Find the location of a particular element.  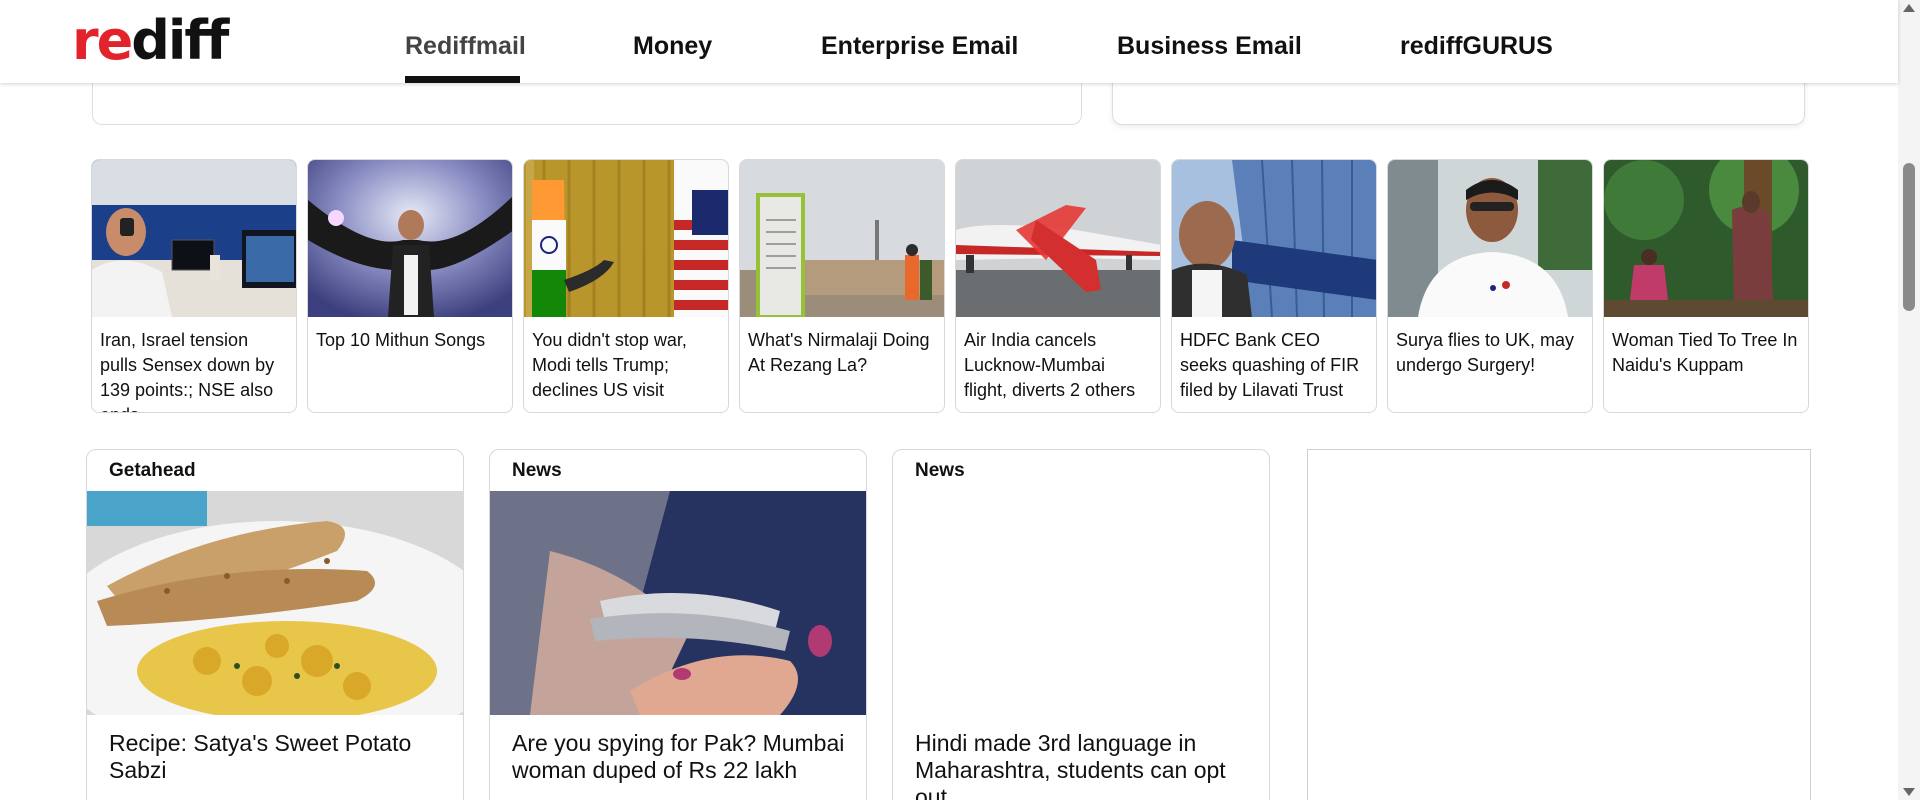

hdfc-bank-building-photo is located at coordinates (1274, 238).